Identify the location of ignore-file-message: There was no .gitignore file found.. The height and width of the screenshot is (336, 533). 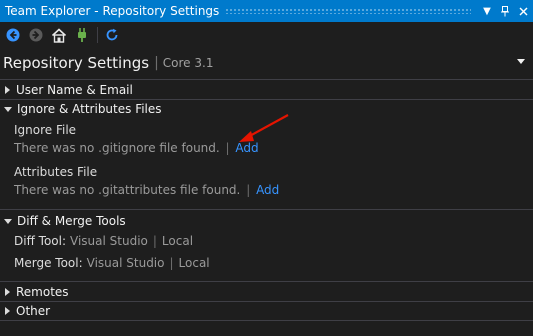
(117, 148).